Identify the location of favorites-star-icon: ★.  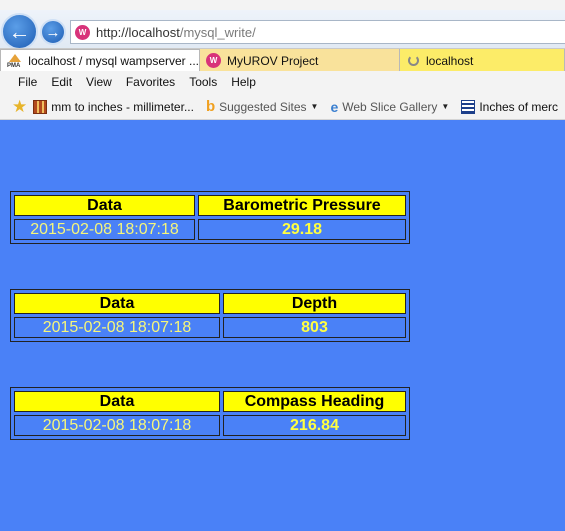
(19, 107).